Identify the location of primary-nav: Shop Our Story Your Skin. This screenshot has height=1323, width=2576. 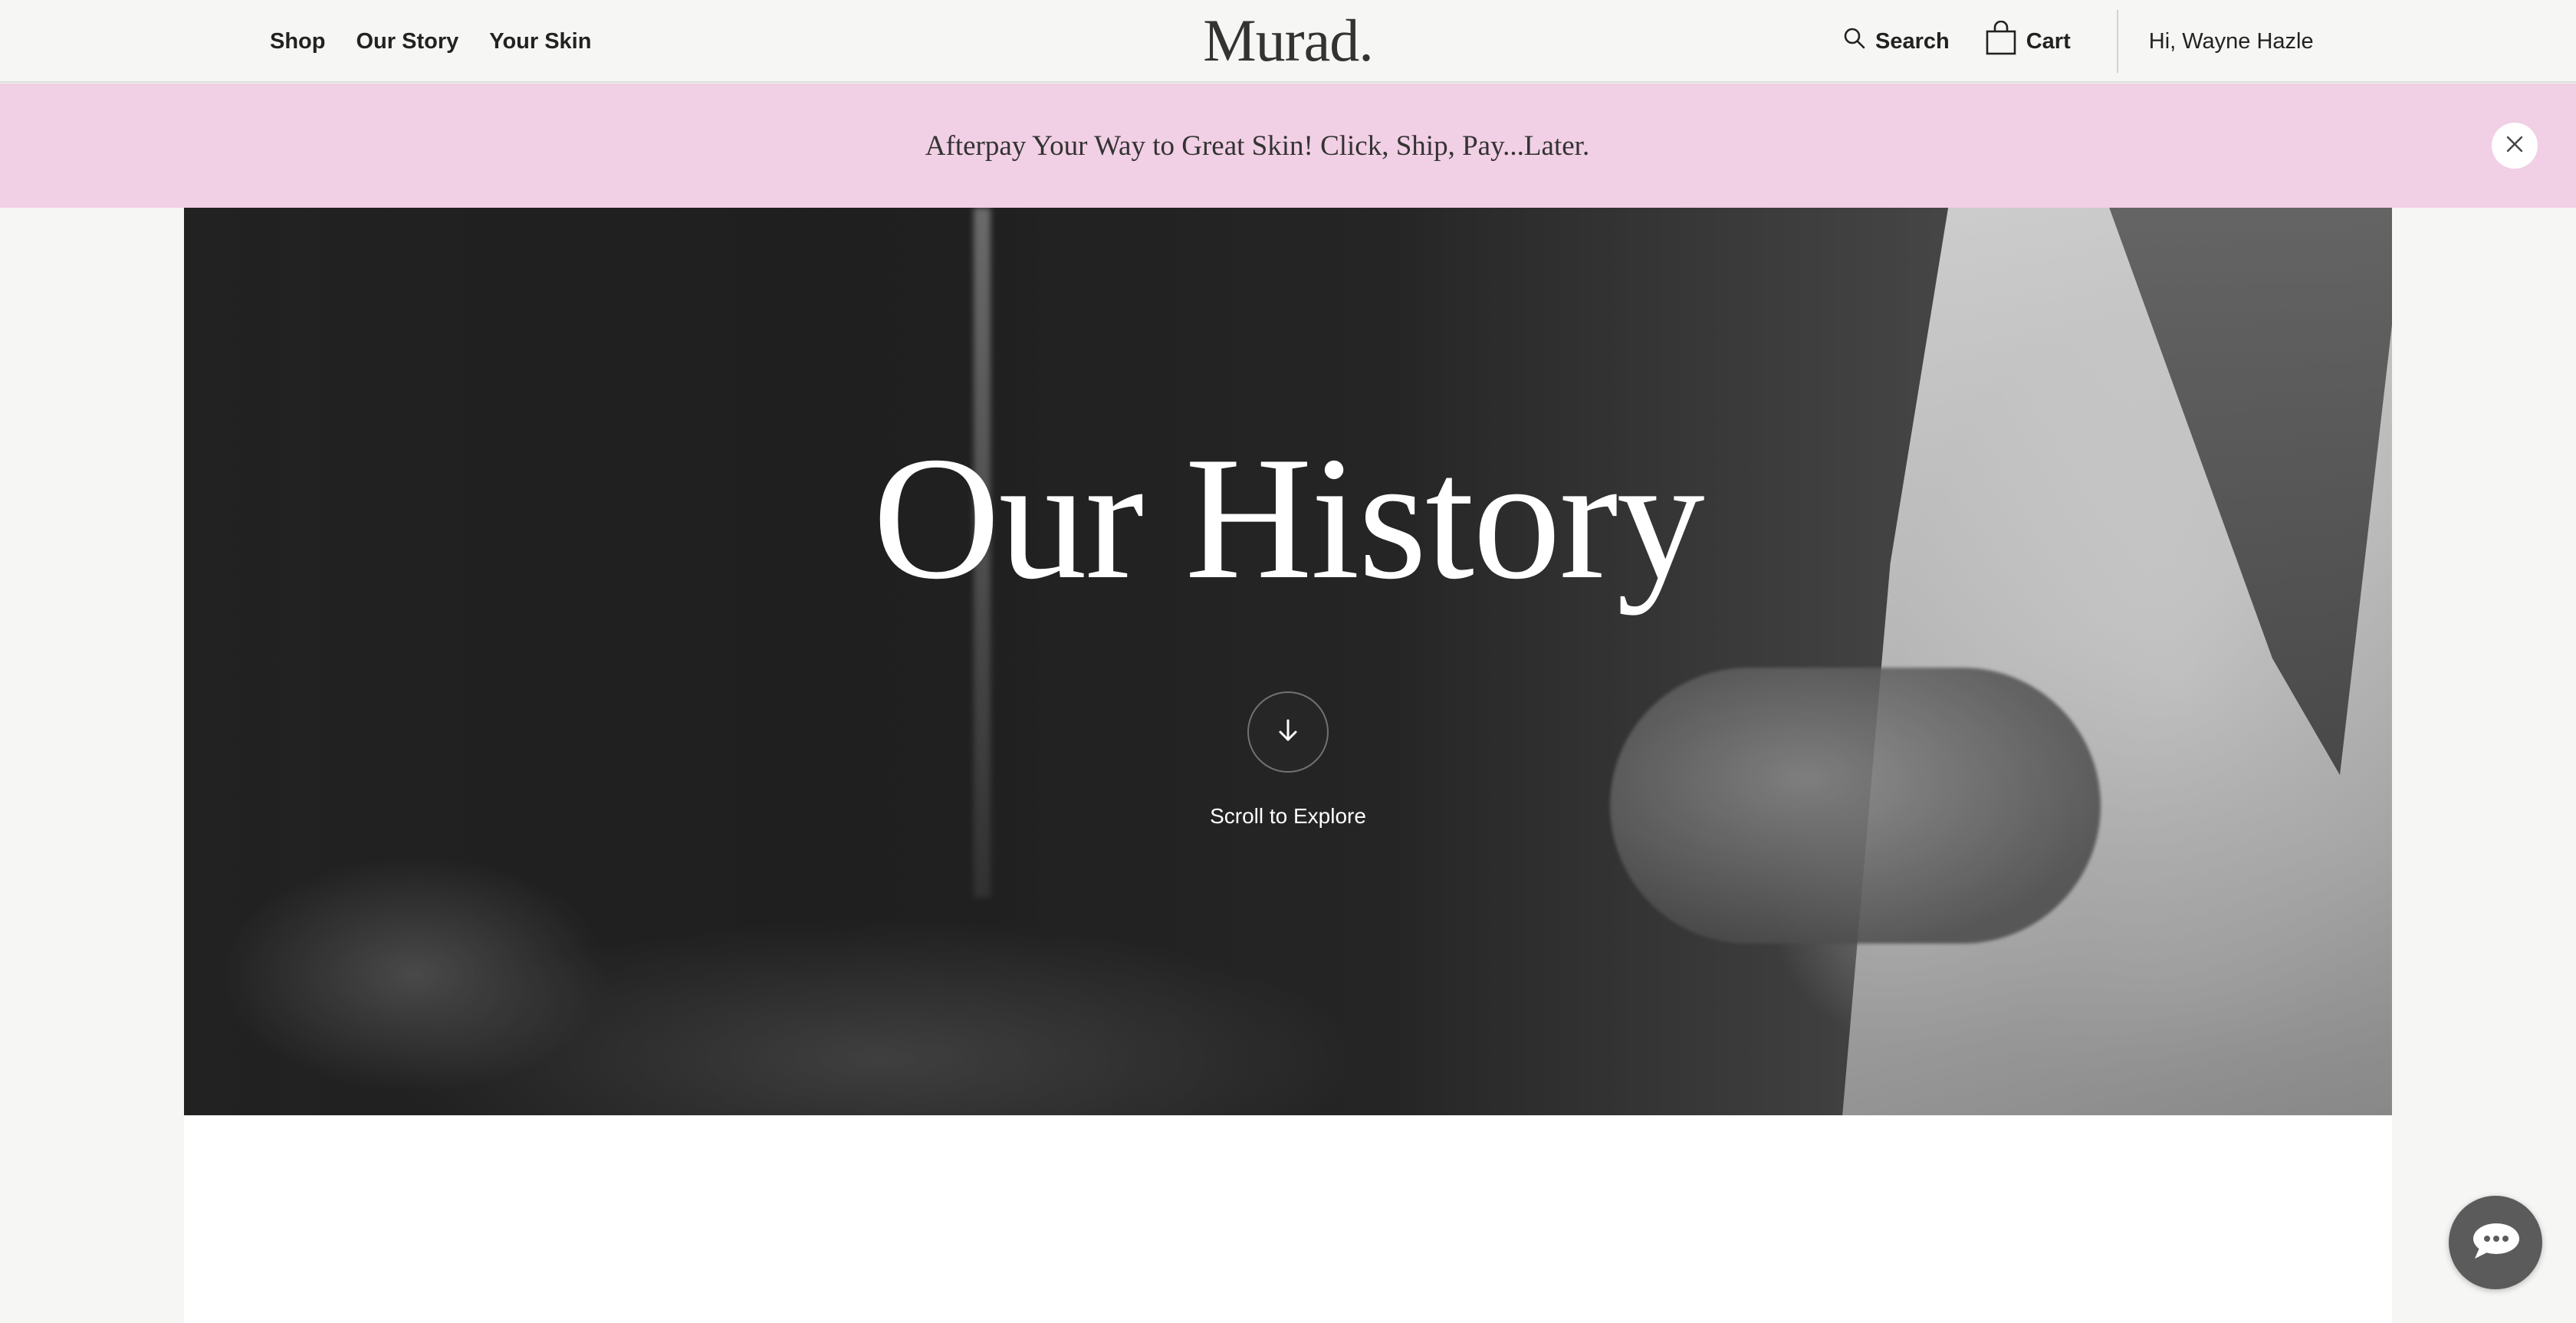
(430, 41).